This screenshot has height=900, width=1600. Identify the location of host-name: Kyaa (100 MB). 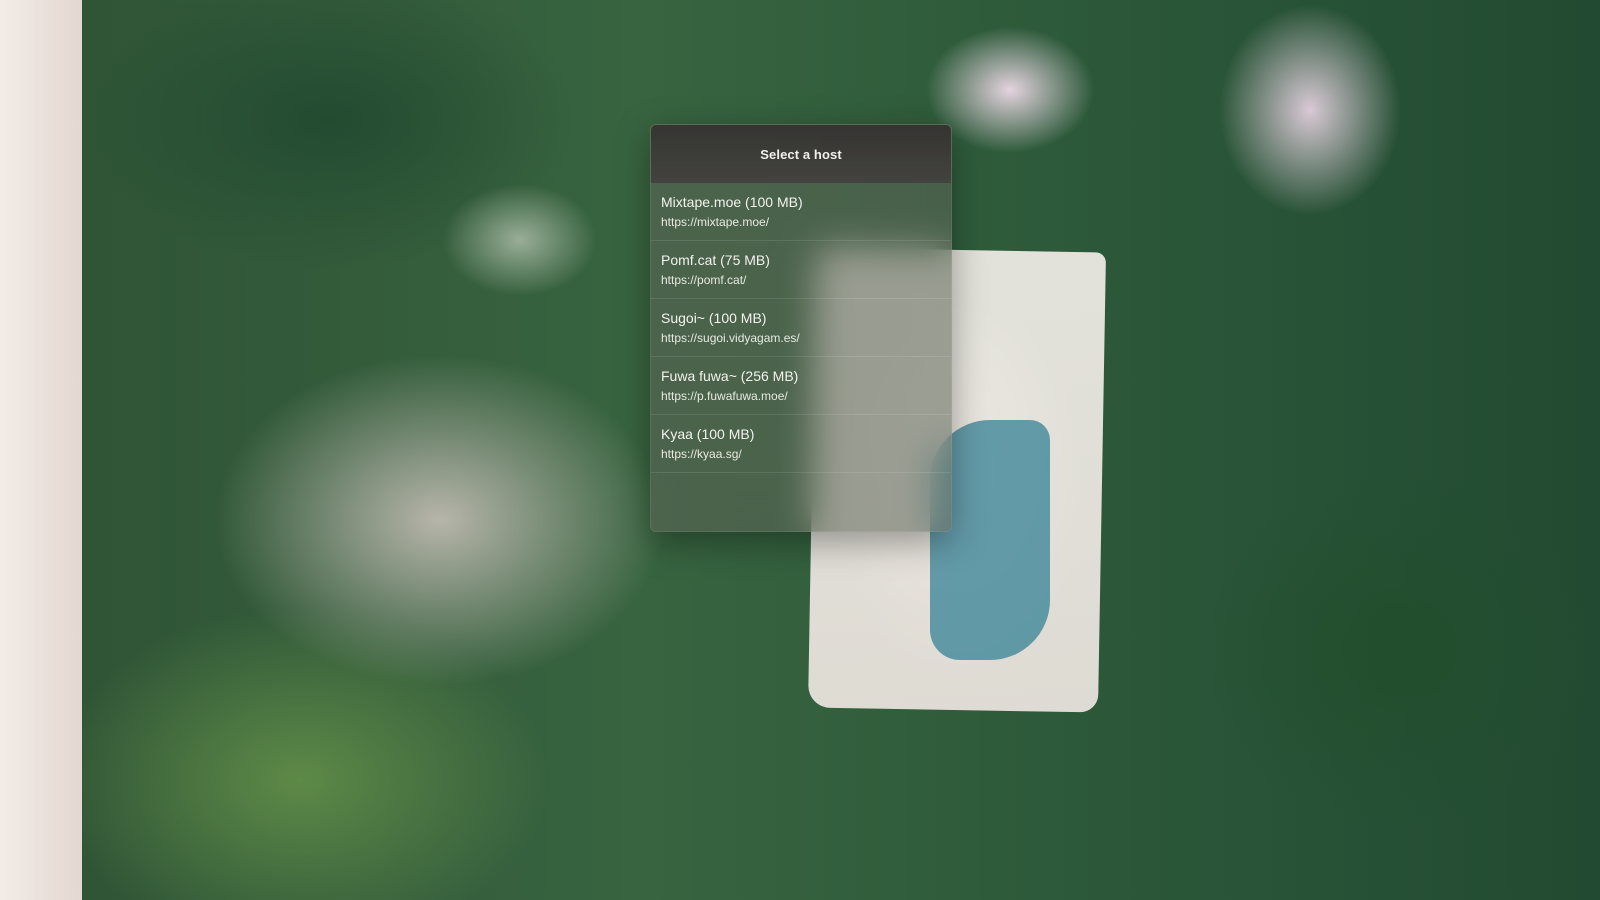
(708, 434).